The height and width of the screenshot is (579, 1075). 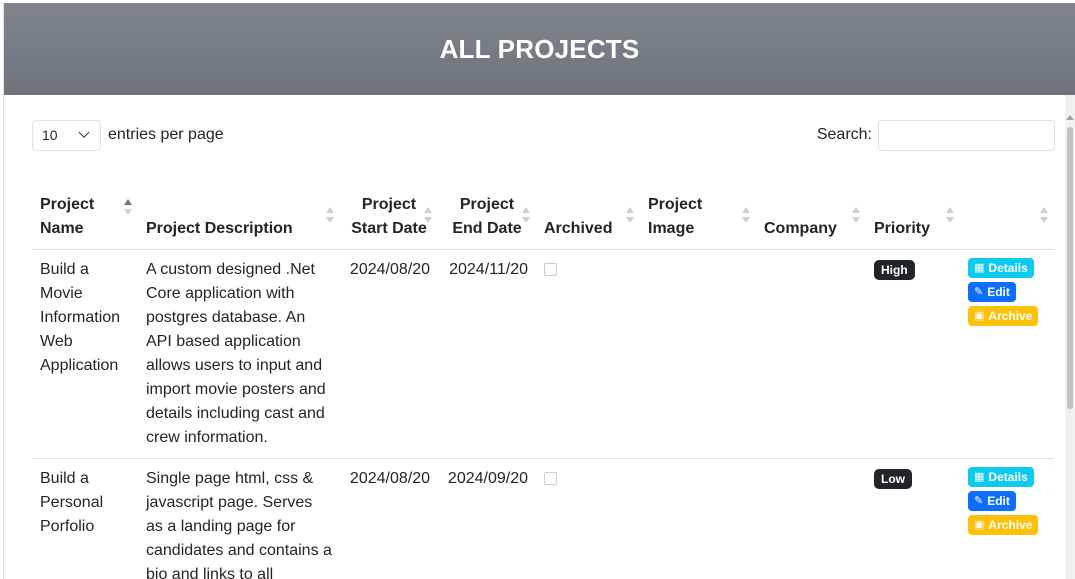 What do you see at coordinates (128, 206) in the screenshot?
I see `sort-ascending-icon` at bounding box center [128, 206].